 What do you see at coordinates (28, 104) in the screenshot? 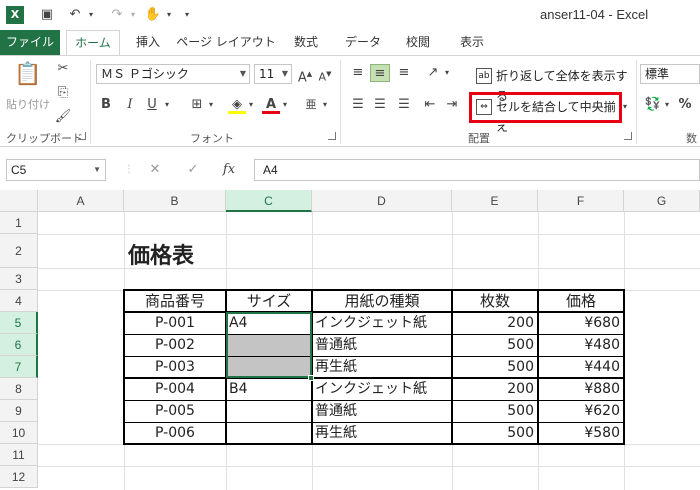
I see `paste-label: 貼り付け` at bounding box center [28, 104].